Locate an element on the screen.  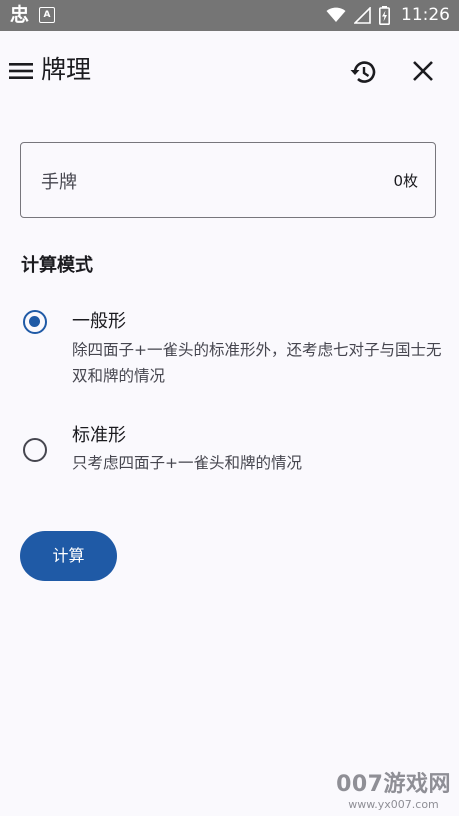
radio-button-standard is located at coordinates (35, 450).